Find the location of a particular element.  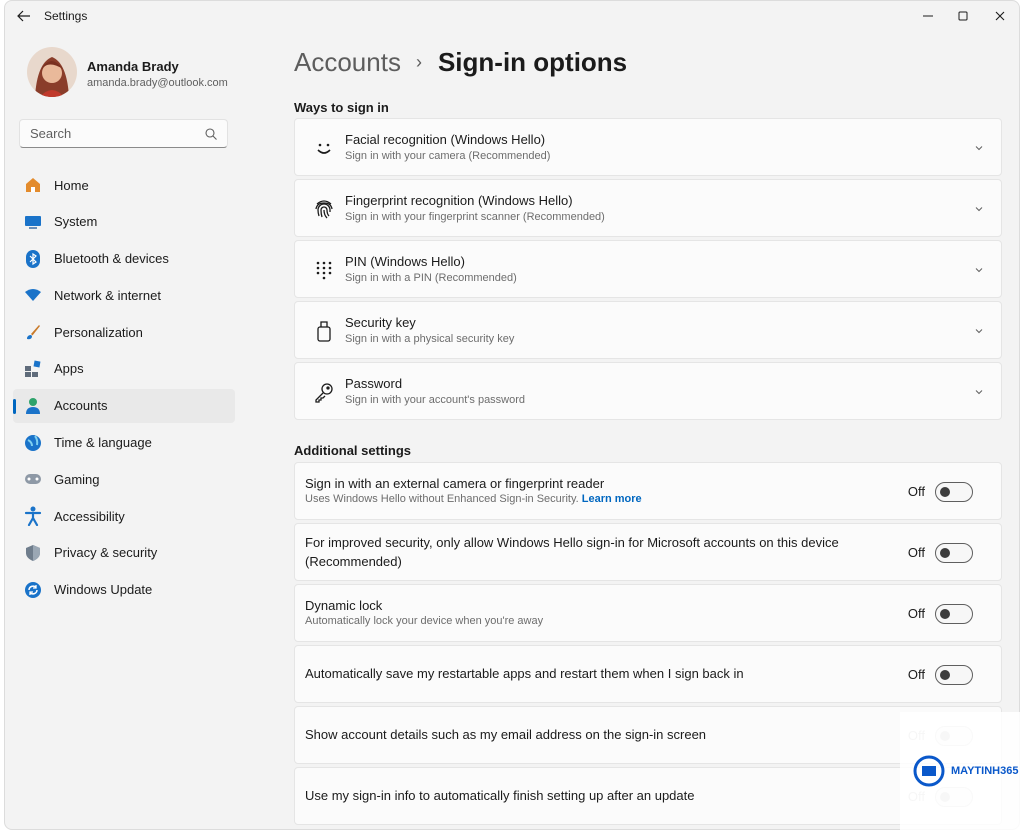

accounts-icon is located at coordinates (33, 406).